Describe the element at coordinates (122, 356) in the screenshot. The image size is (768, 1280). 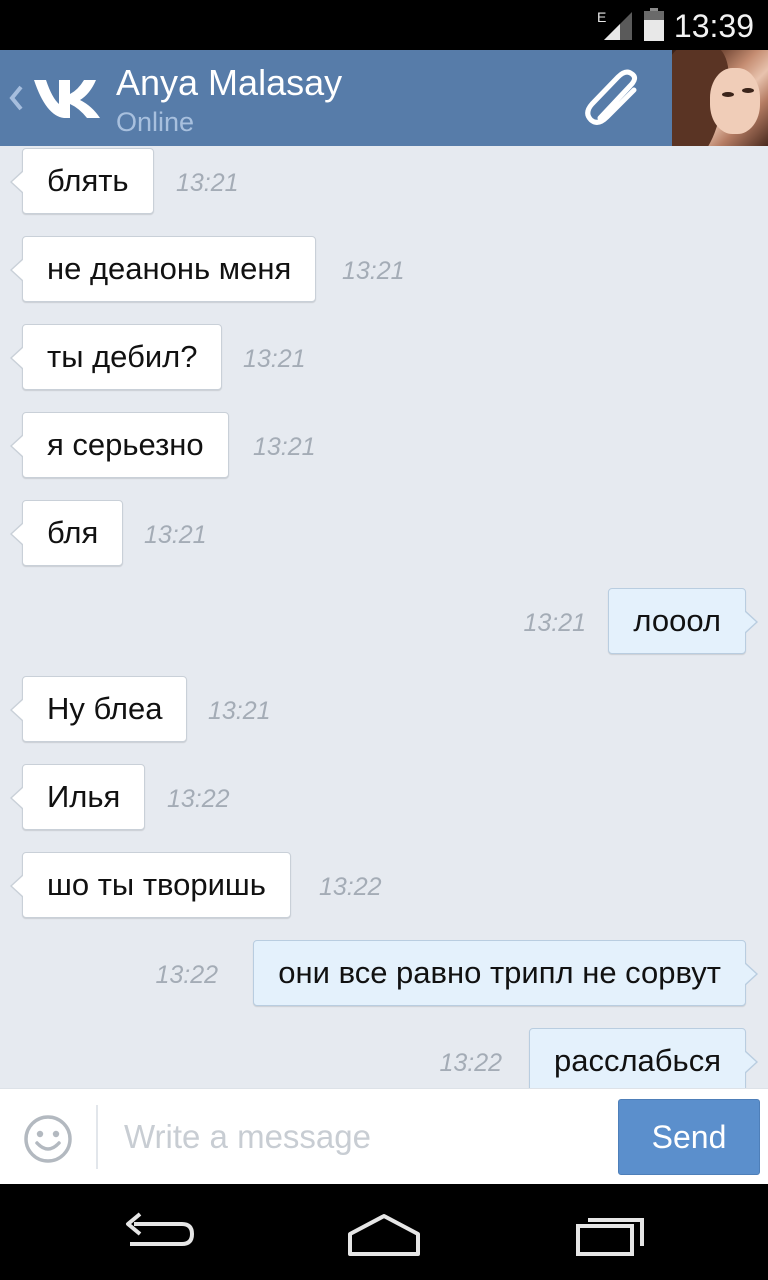
I see `message-text: ты дебил?` at that location.